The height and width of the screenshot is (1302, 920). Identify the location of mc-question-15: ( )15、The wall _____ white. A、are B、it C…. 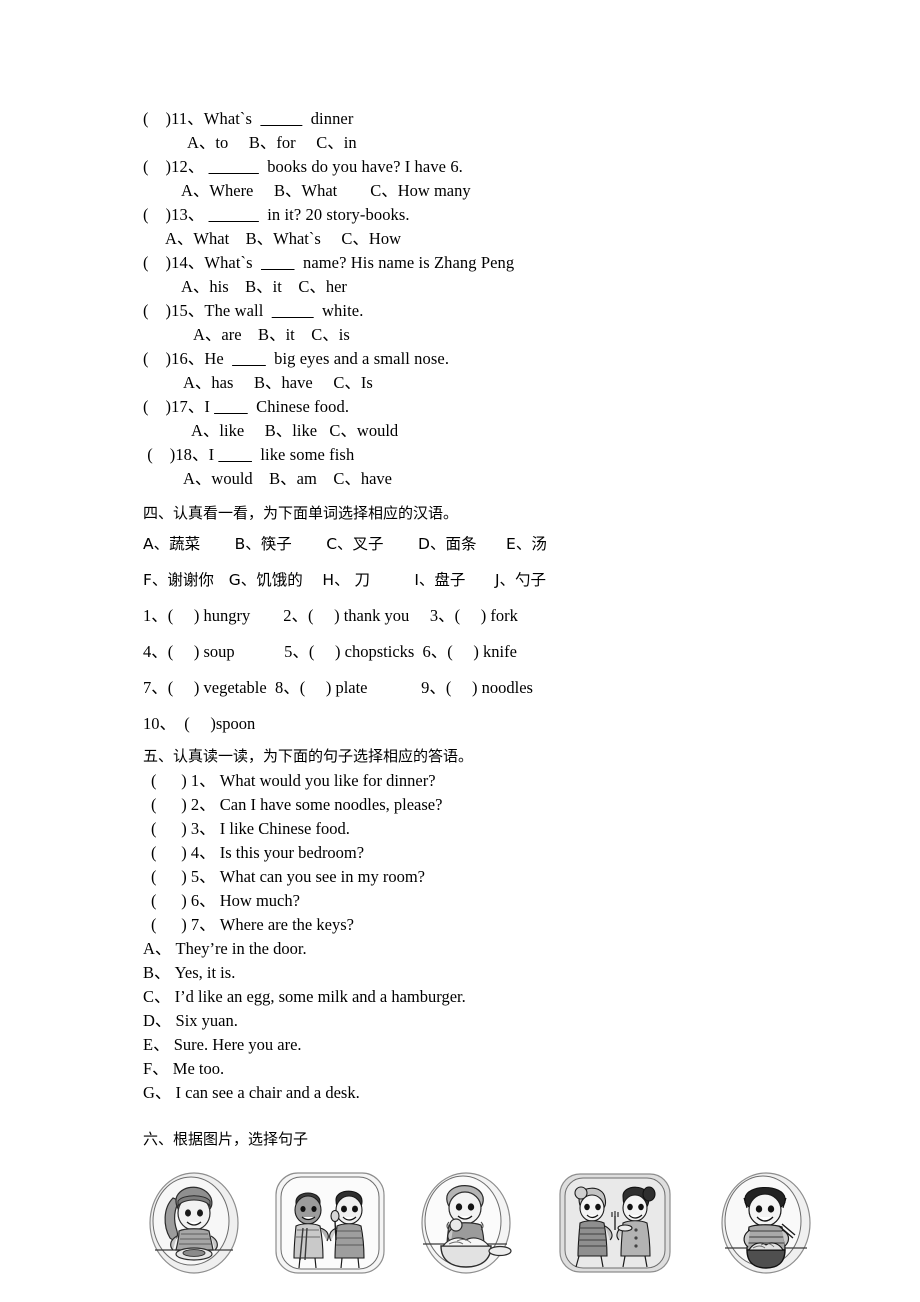
(513, 323).